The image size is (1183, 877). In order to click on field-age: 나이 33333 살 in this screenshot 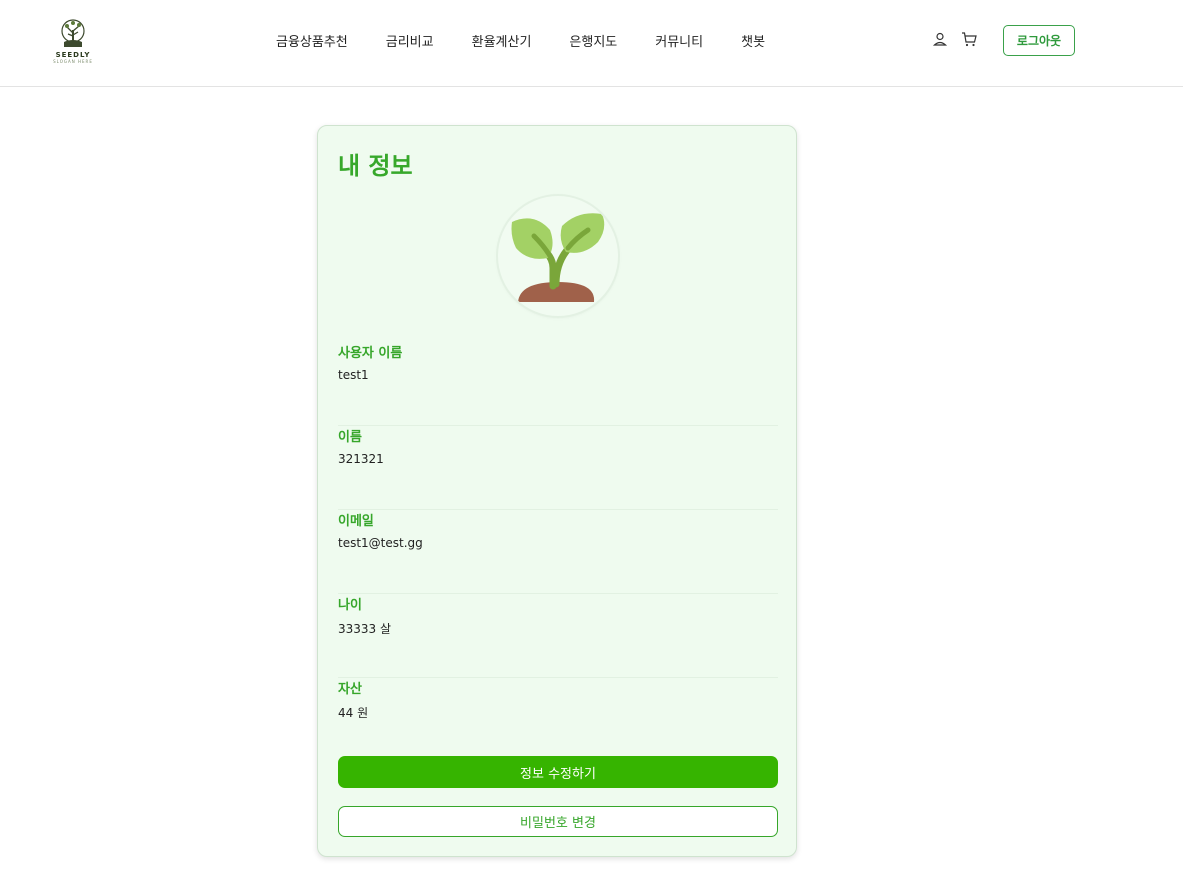, I will do `click(558, 636)`.